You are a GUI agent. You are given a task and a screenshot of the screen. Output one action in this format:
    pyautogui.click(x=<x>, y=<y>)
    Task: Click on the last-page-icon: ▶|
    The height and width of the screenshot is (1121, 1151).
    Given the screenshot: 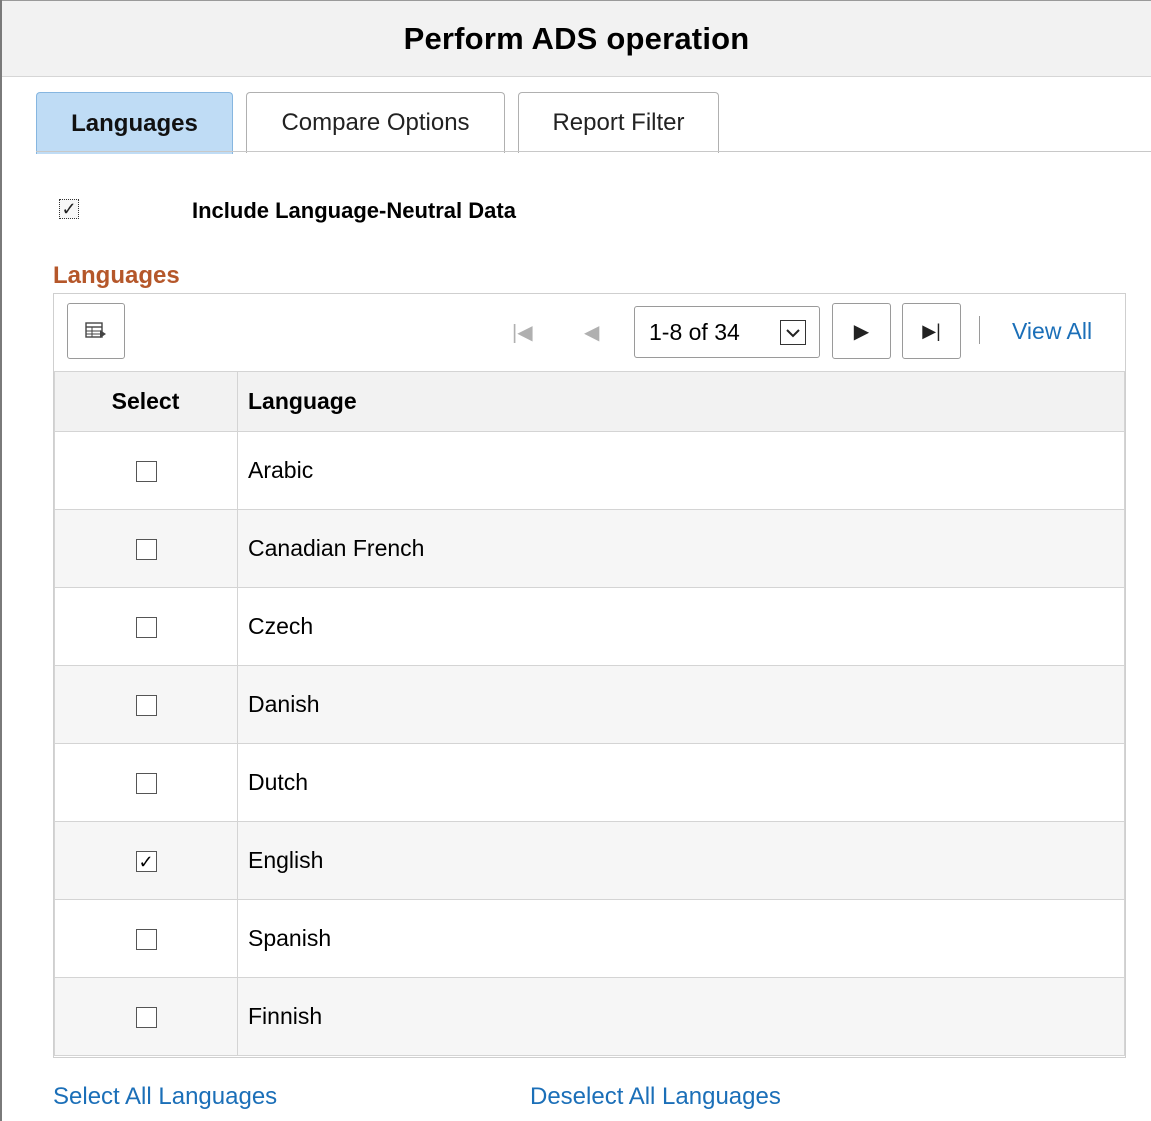 What is the action you would take?
    pyautogui.click(x=931, y=330)
    